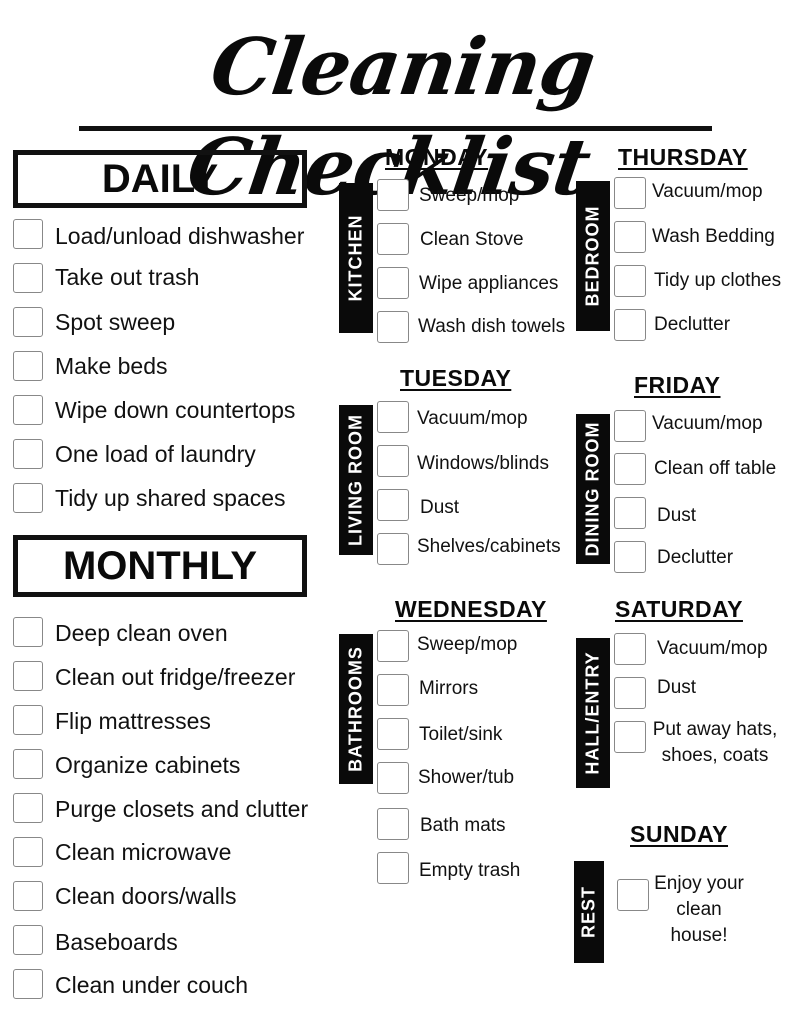 The height and width of the screenshot is (1024, 791). What do you see at coordinates (440, 507) in the screenshot?
I see `tuesday-item: Dust` at bounding box center [440, 507].